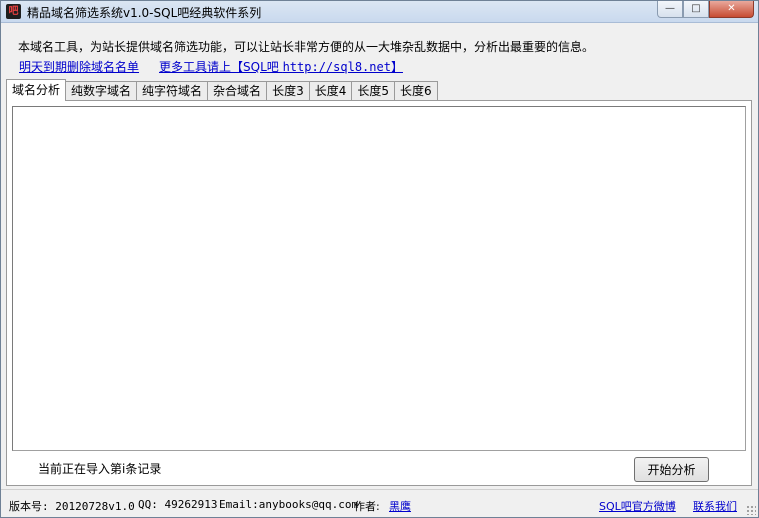 The height and width of the screenshot is (518, 759). What do you see at coordinates (715, 506) in the screenshot?
I see `contact-us-link: 联系我们` at bounding box center [715, 506].